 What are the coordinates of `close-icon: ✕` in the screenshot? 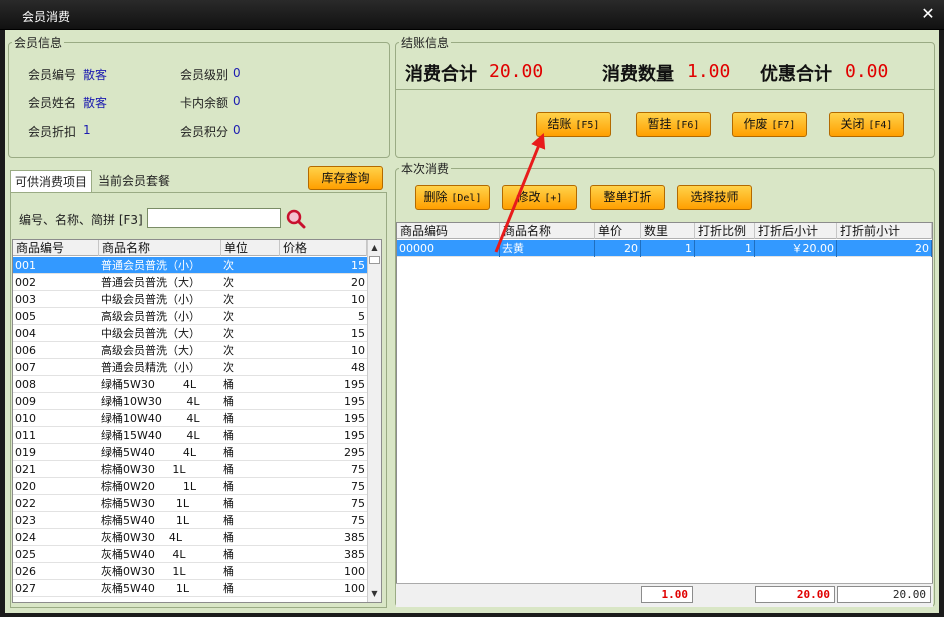 It's located at (928, 14).